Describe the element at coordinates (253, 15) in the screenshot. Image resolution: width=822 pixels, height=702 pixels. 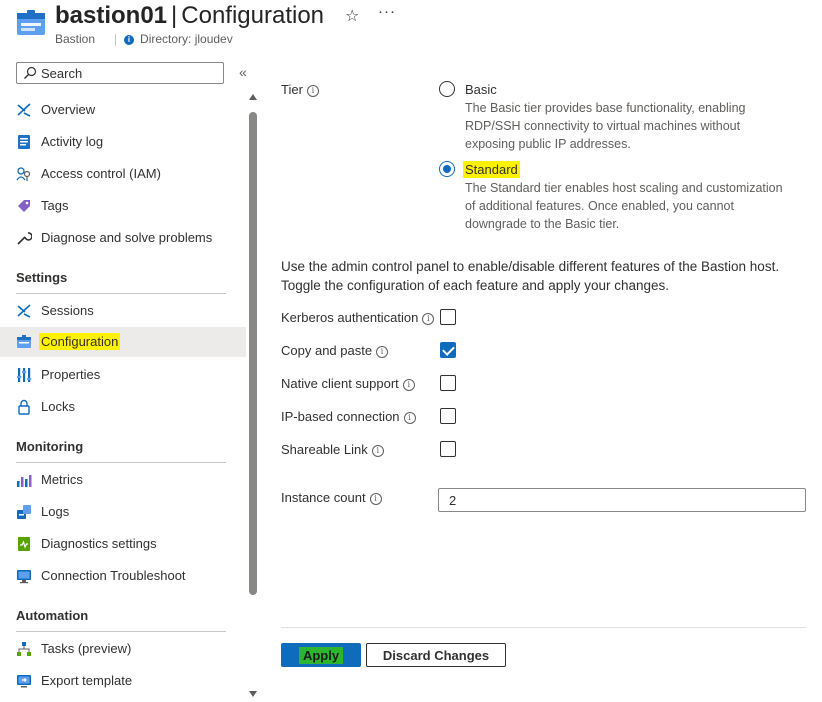
I see `page-name: Configuration` at that location.